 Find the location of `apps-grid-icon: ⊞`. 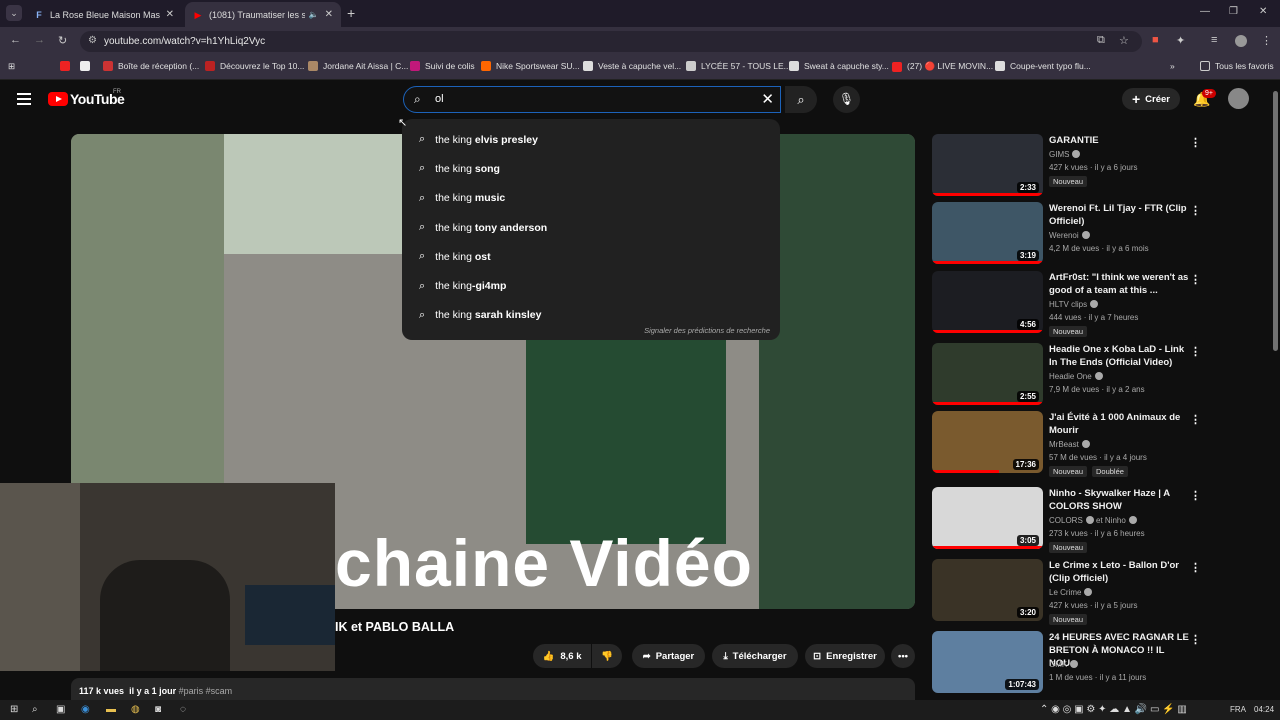

apps-grid-icon: ⊞ is located at coordinates (11, 66).